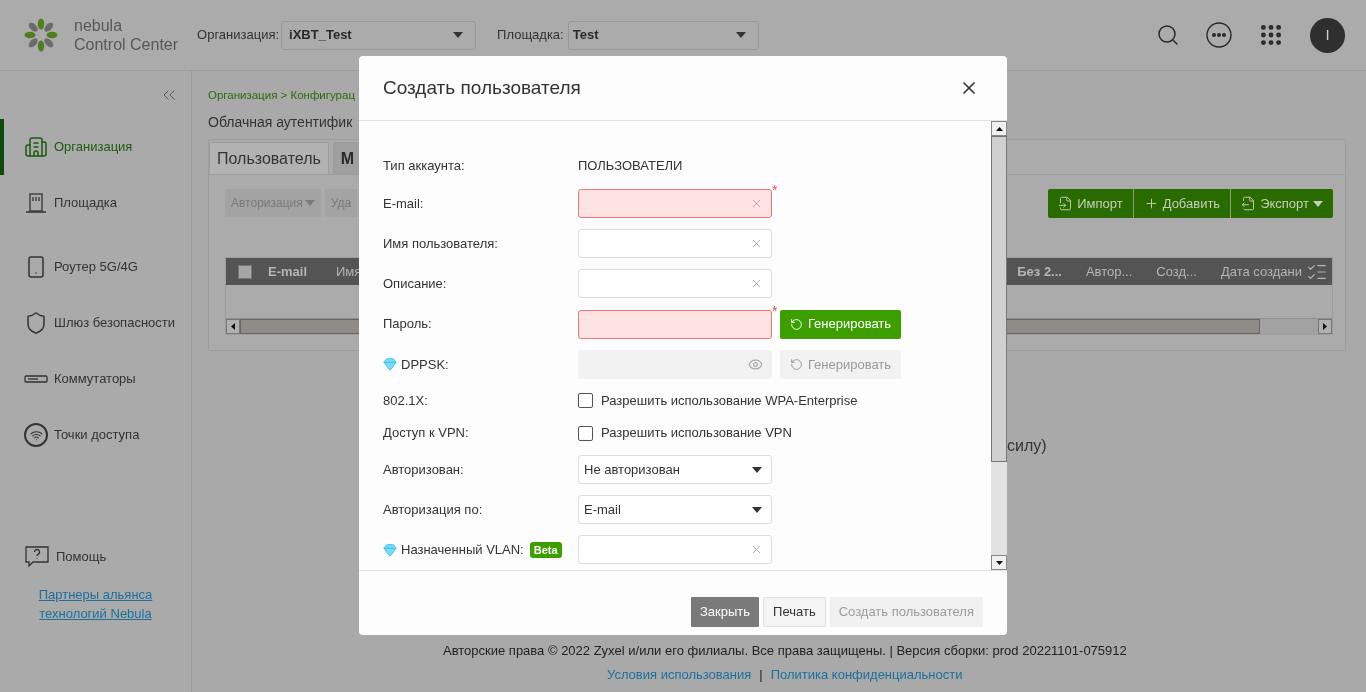  What do you see at coordinates (36, 435) in the screenshot?
I see `access-point-icon` at bounding box center [36, 435].